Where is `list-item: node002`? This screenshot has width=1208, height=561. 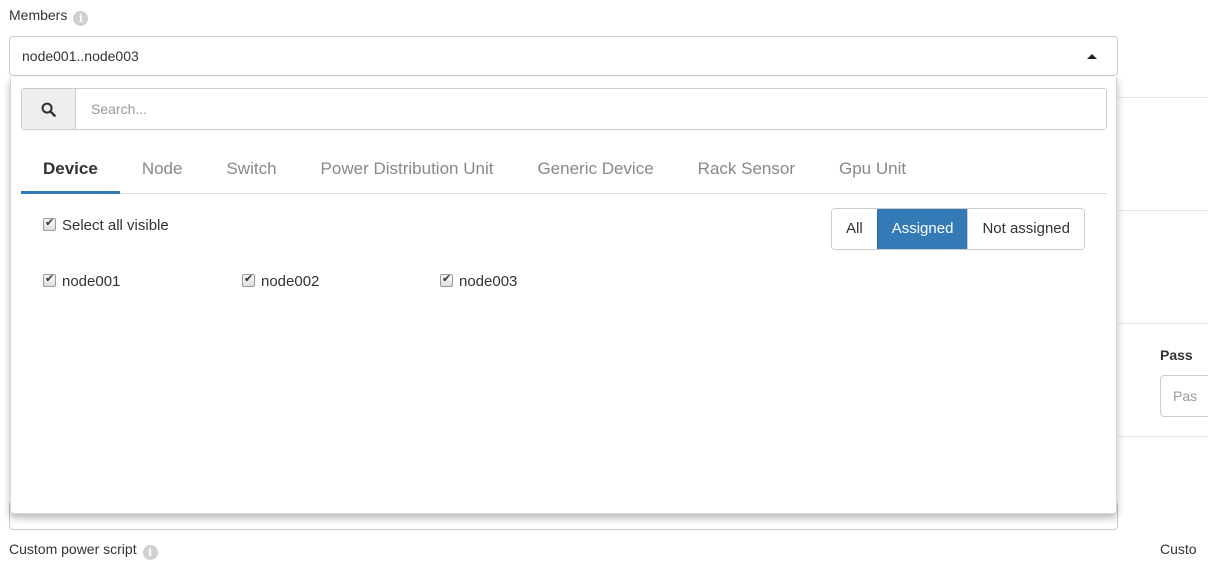
list-item: node002 is located at coordinates (281, 281).